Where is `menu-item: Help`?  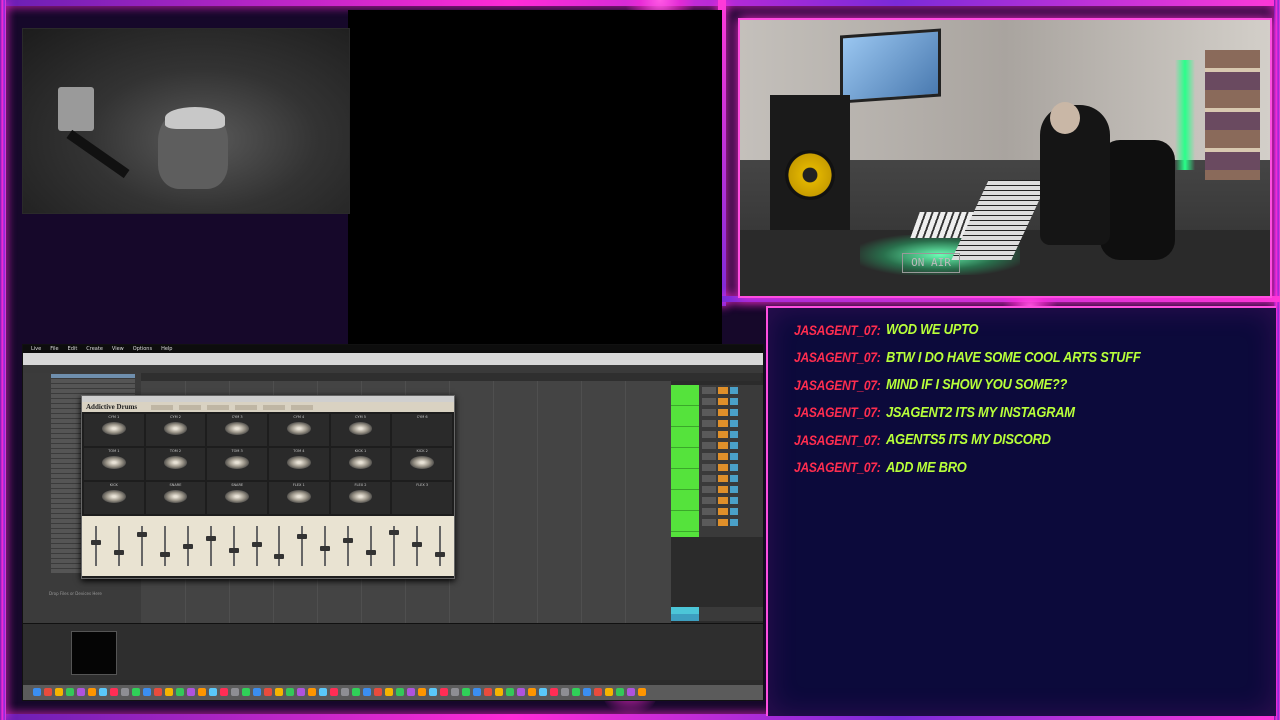 menu-item: Help is located at coordinates (166, 349).